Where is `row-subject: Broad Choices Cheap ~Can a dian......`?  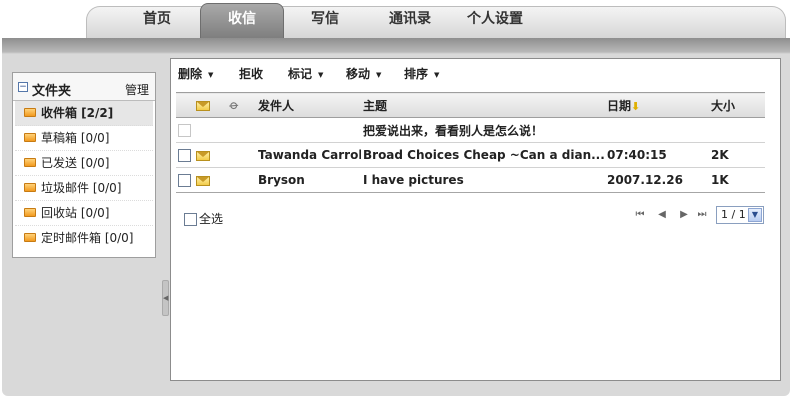 row-subject: Broad Choices Cheap ~Can a dian...... is located at coordinates (483, 155).